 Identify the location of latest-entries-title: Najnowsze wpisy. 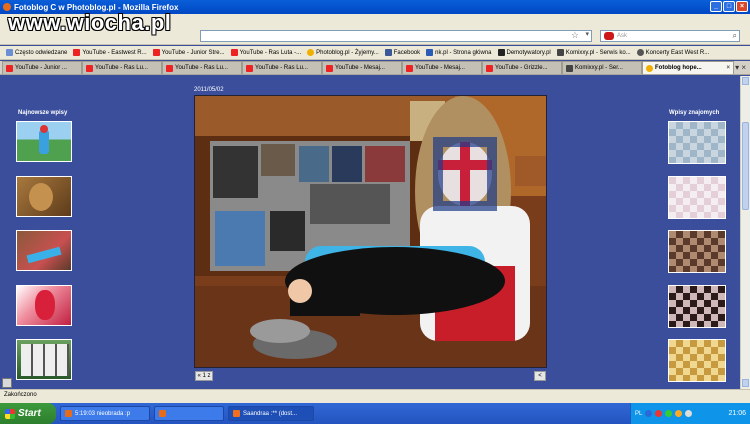
(43, 113).